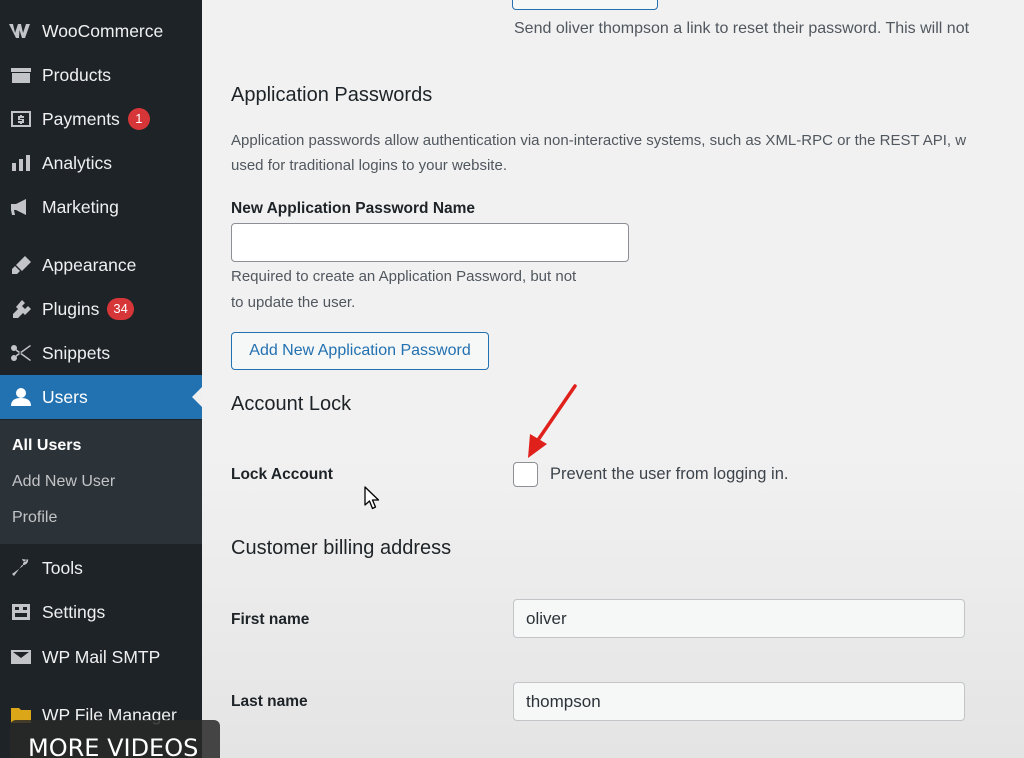  What do you see at coordinates (34, 518) in the screenshot?
I see `submenu-profile: Profile` at bounding box center [34, 518].